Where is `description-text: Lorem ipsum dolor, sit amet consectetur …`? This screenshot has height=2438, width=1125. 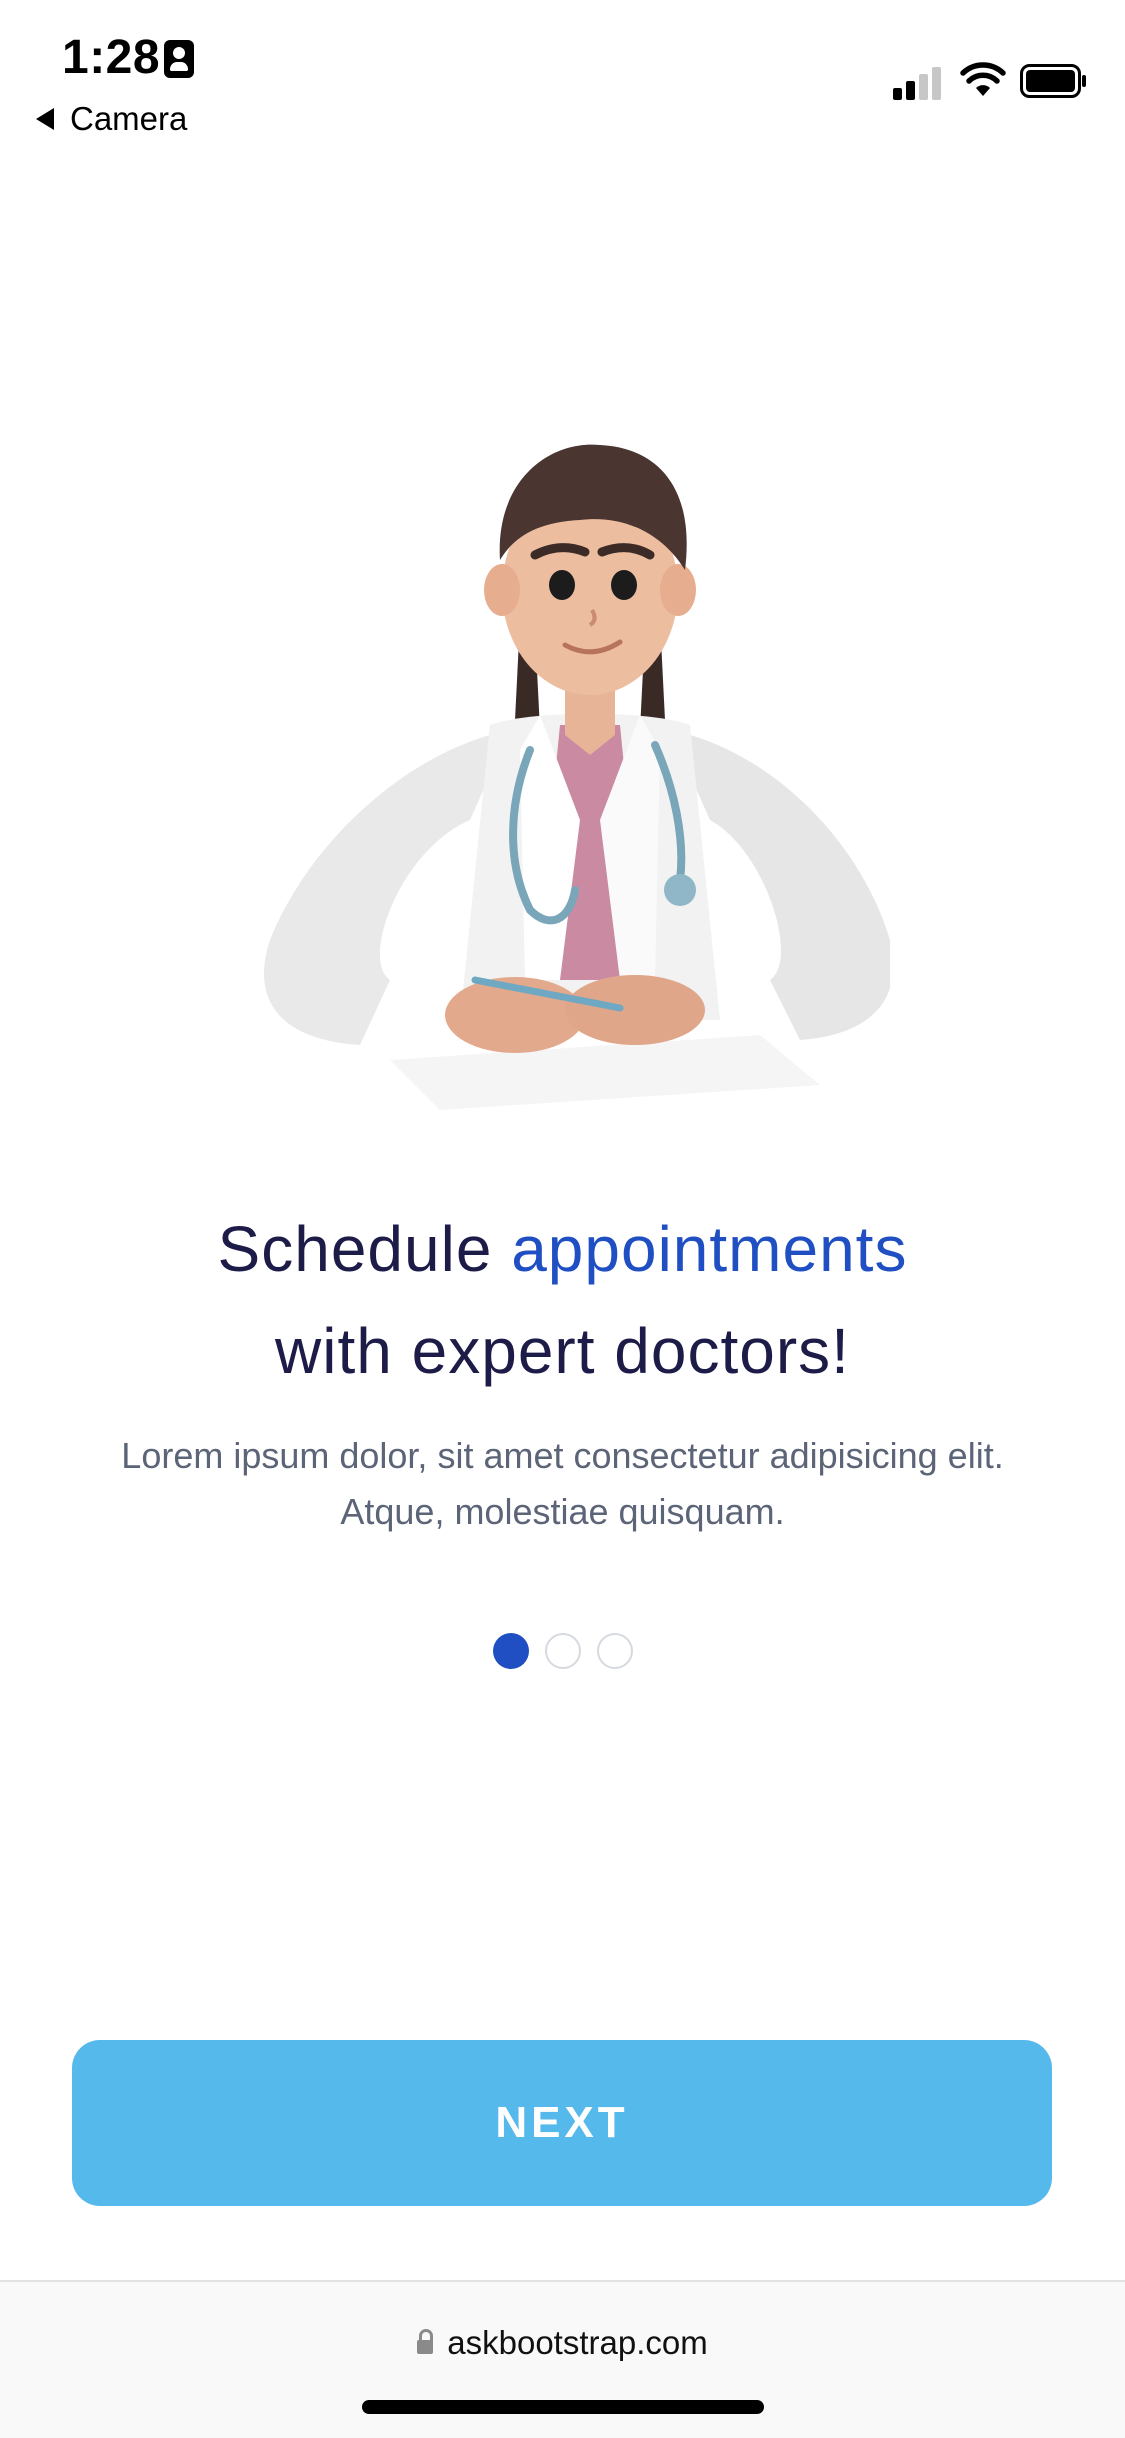 description-text: Lorem ipsum dolor, sit amet consectetur … is located at coordinates (562, 1483).